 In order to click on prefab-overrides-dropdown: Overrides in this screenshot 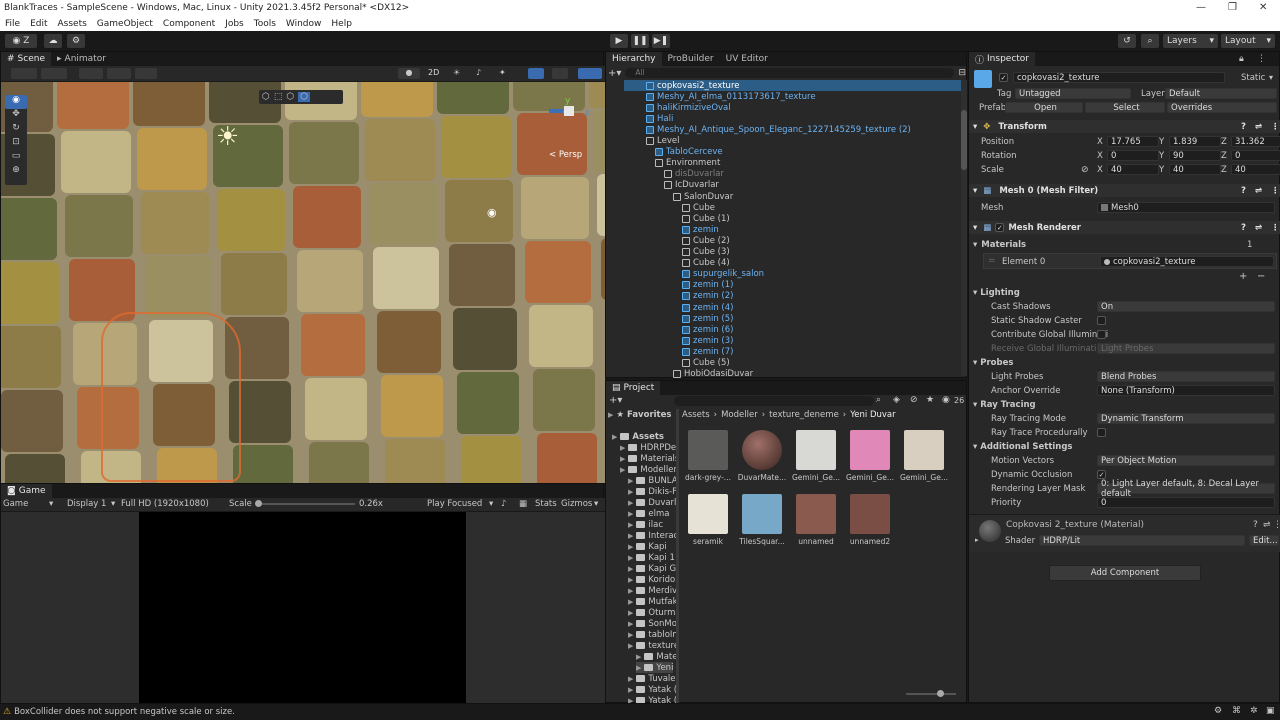, I will do `click(1222, 107)`.